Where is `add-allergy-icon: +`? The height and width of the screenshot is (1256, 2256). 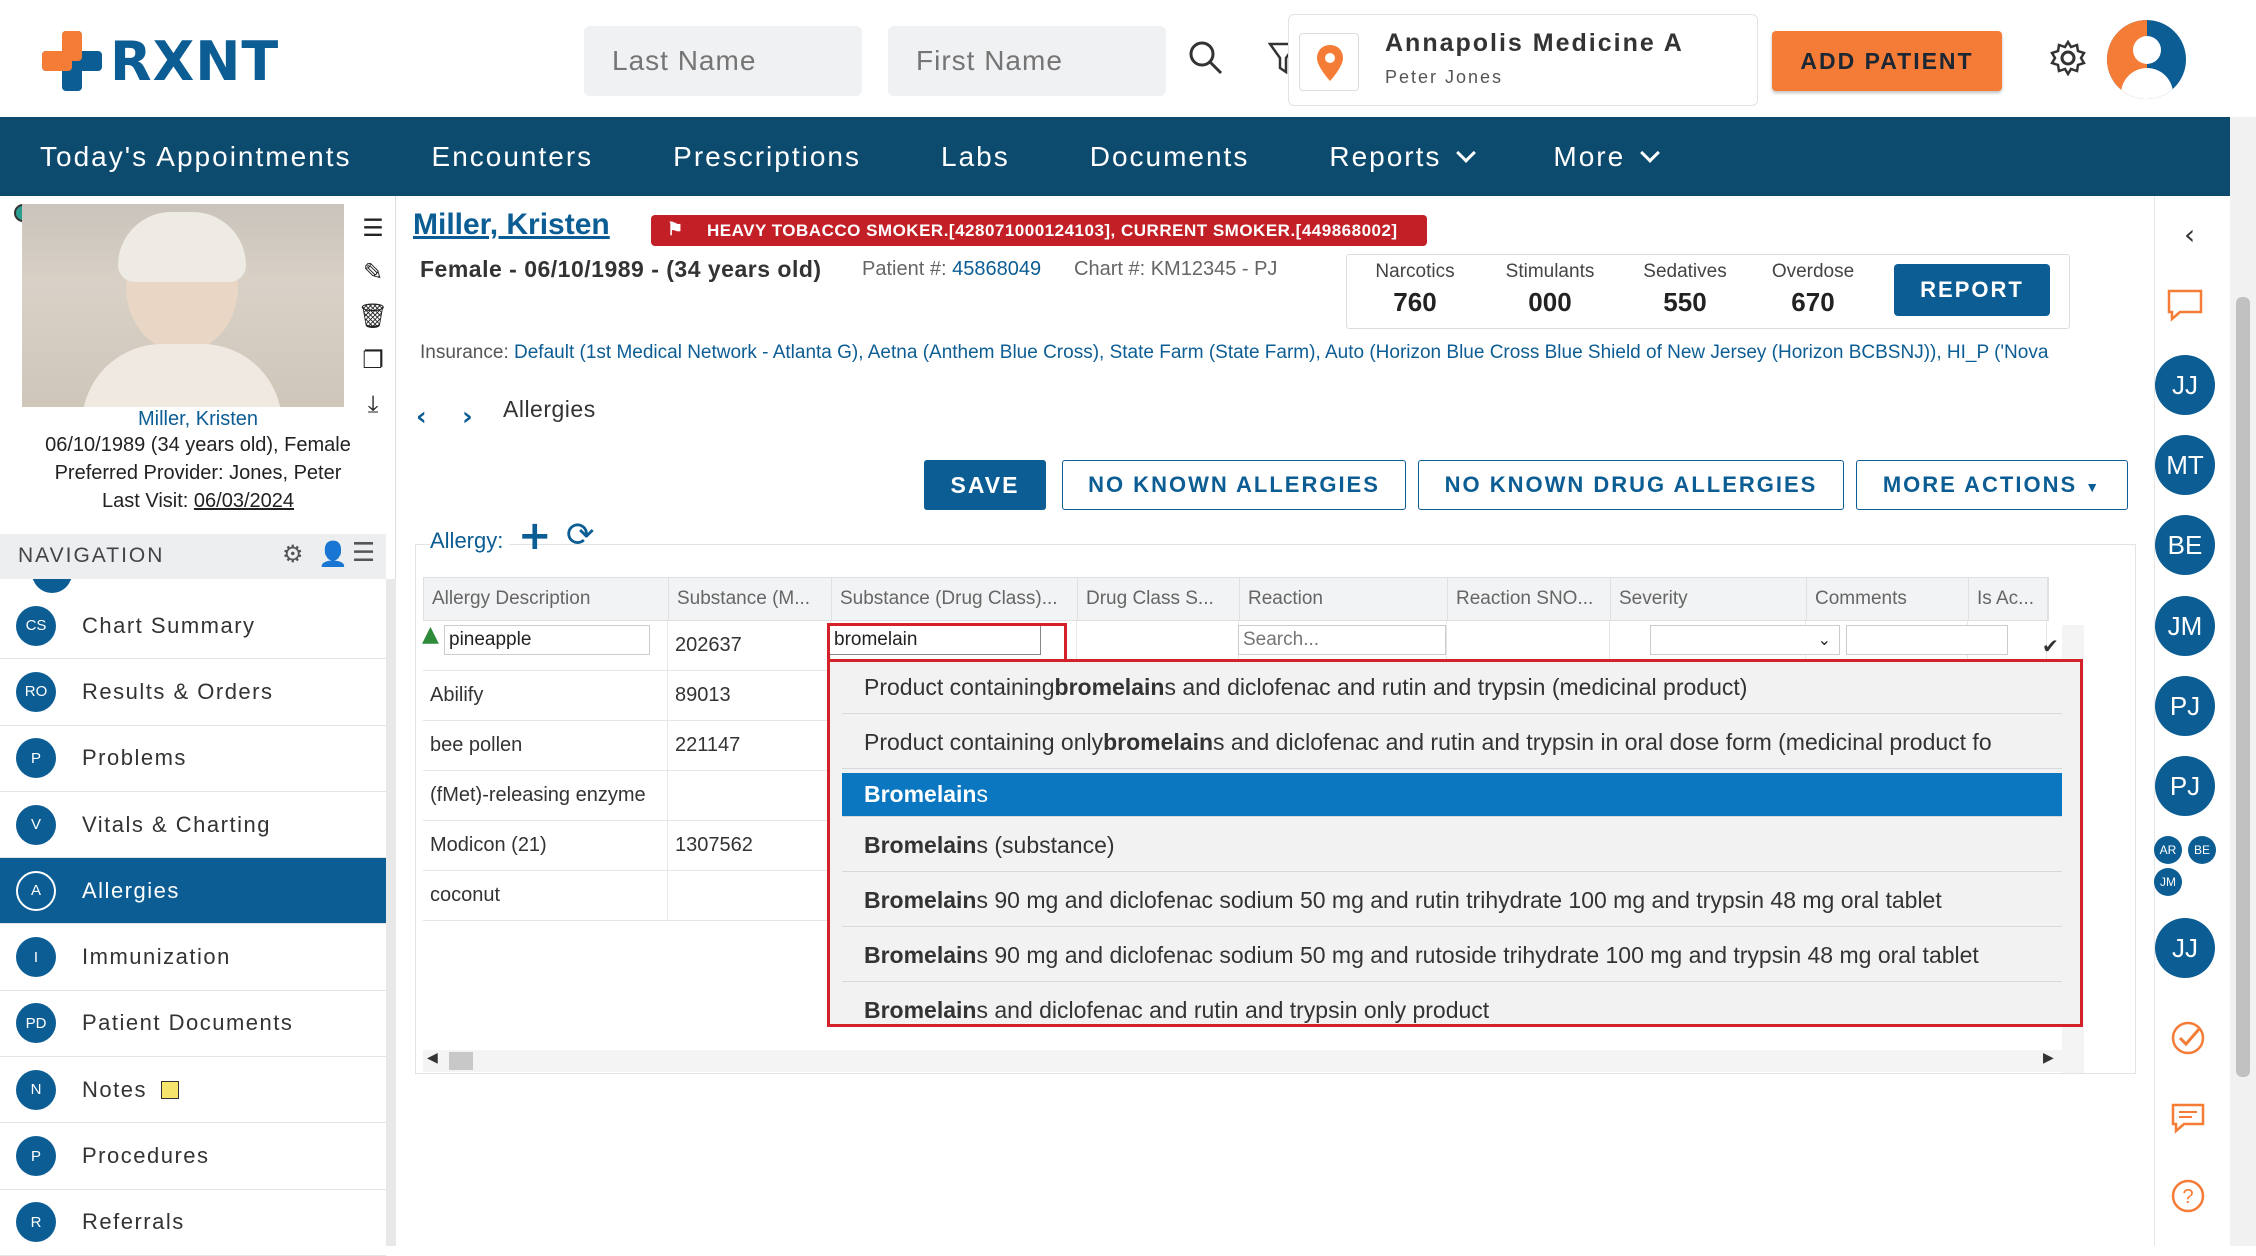 add-allergy-icon: + is located at coordinates (535, 536).